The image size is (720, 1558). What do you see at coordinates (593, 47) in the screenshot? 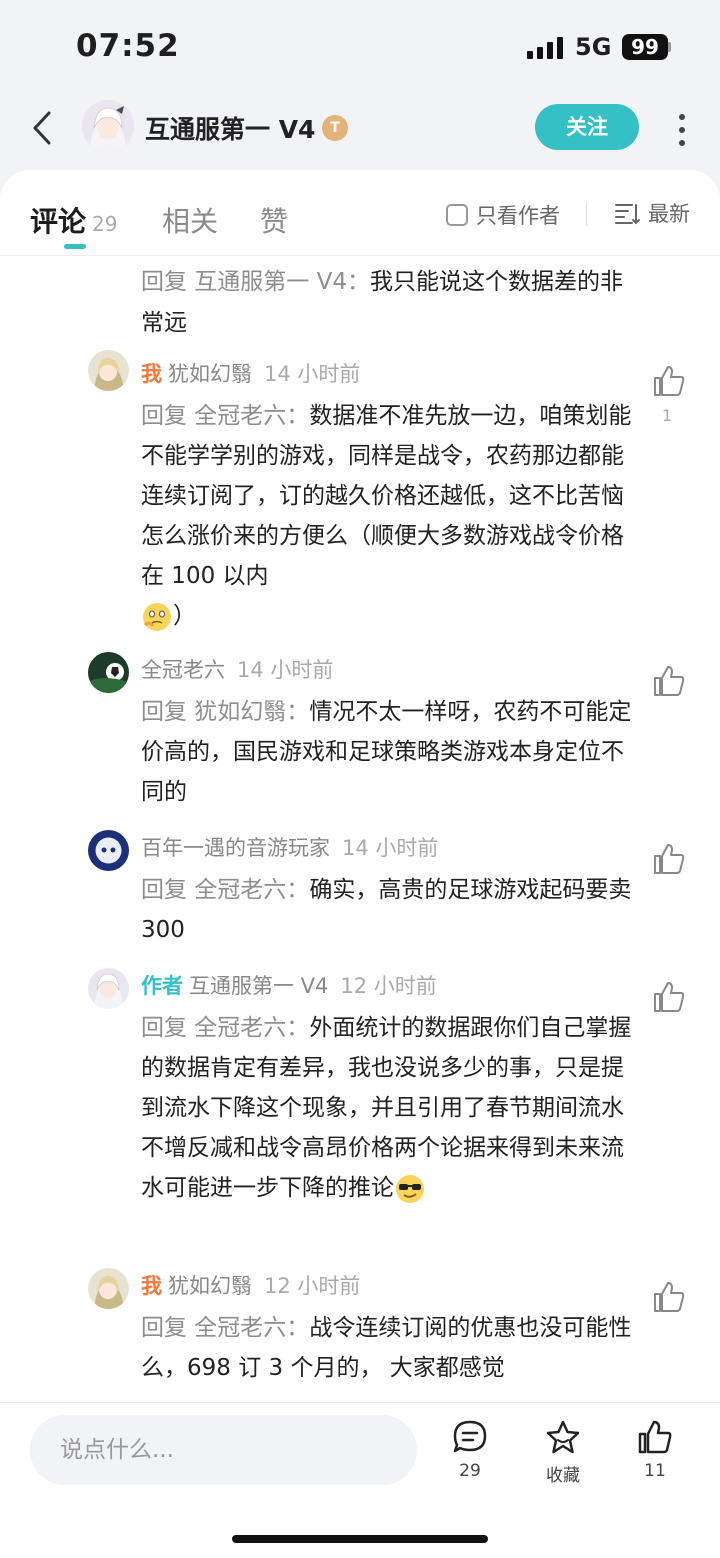
I see `network-type: 5G` at bounding box center [593, 47].